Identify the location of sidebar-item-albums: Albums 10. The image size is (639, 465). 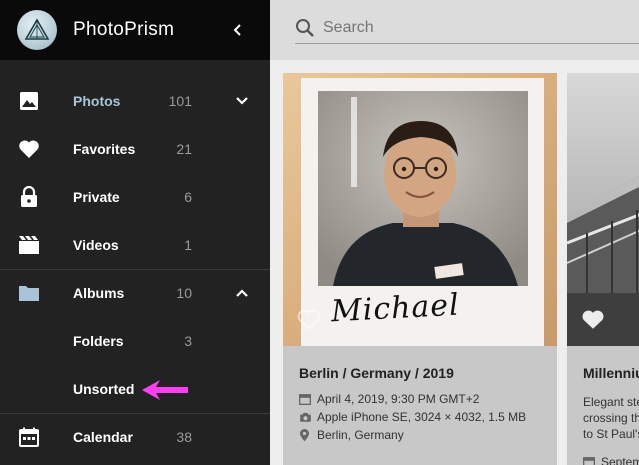
(135, 293).